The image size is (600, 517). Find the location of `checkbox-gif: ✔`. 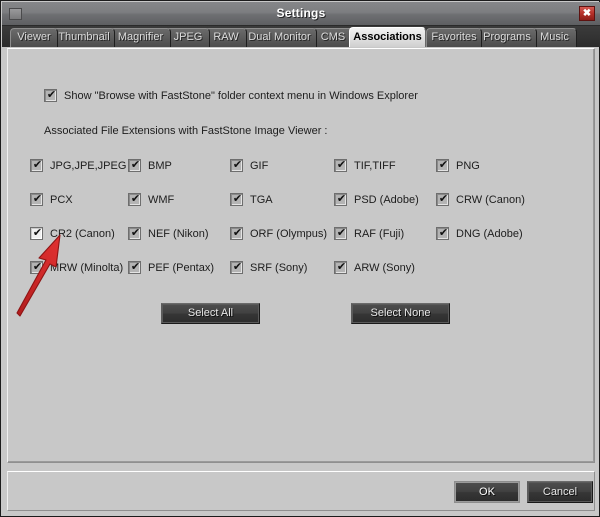

checkbox-gif: ✔ is located at coordinates (236, 165).